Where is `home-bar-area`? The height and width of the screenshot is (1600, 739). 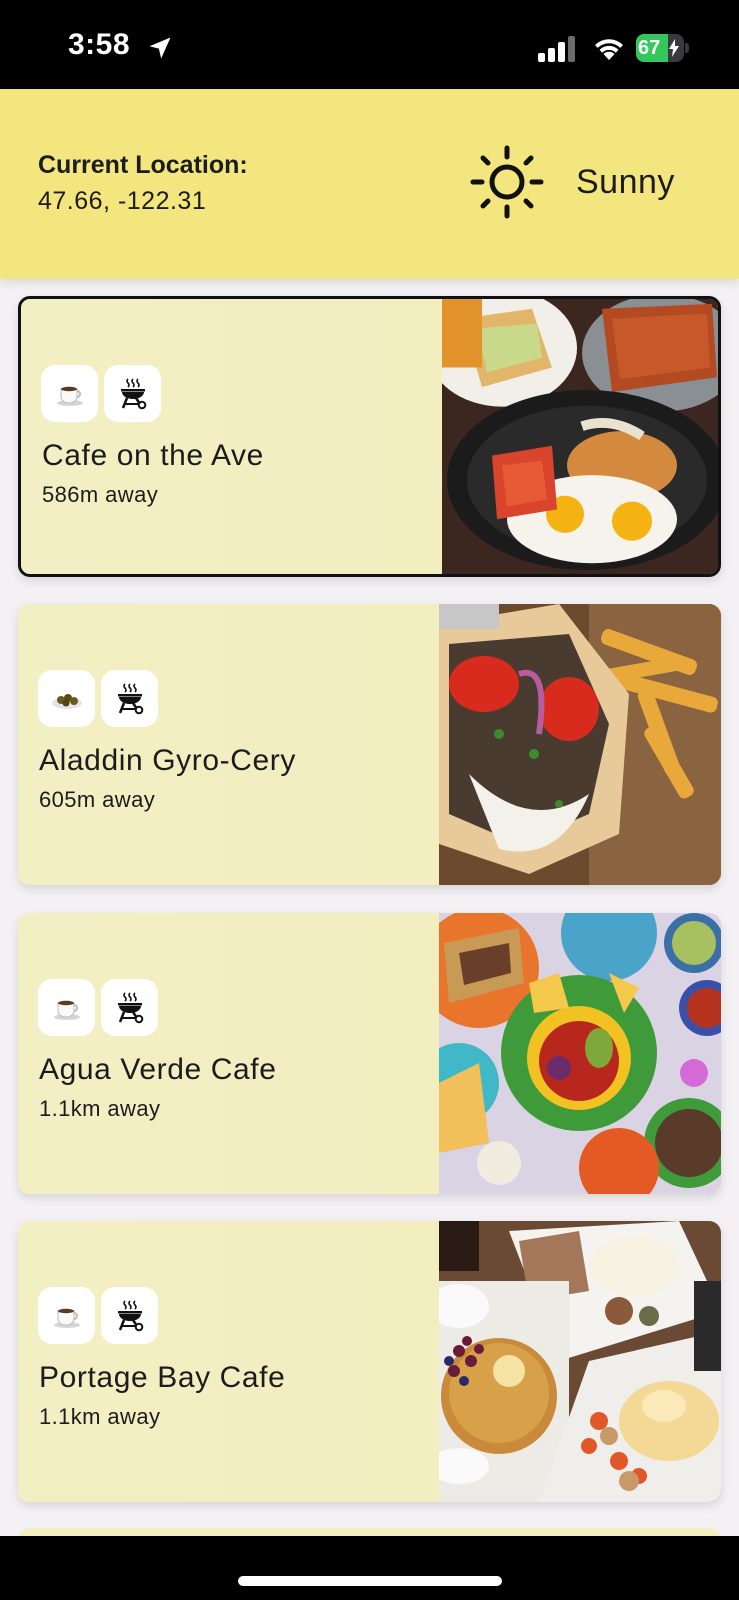
home-bar-area is located at coordinates (369, 1568).